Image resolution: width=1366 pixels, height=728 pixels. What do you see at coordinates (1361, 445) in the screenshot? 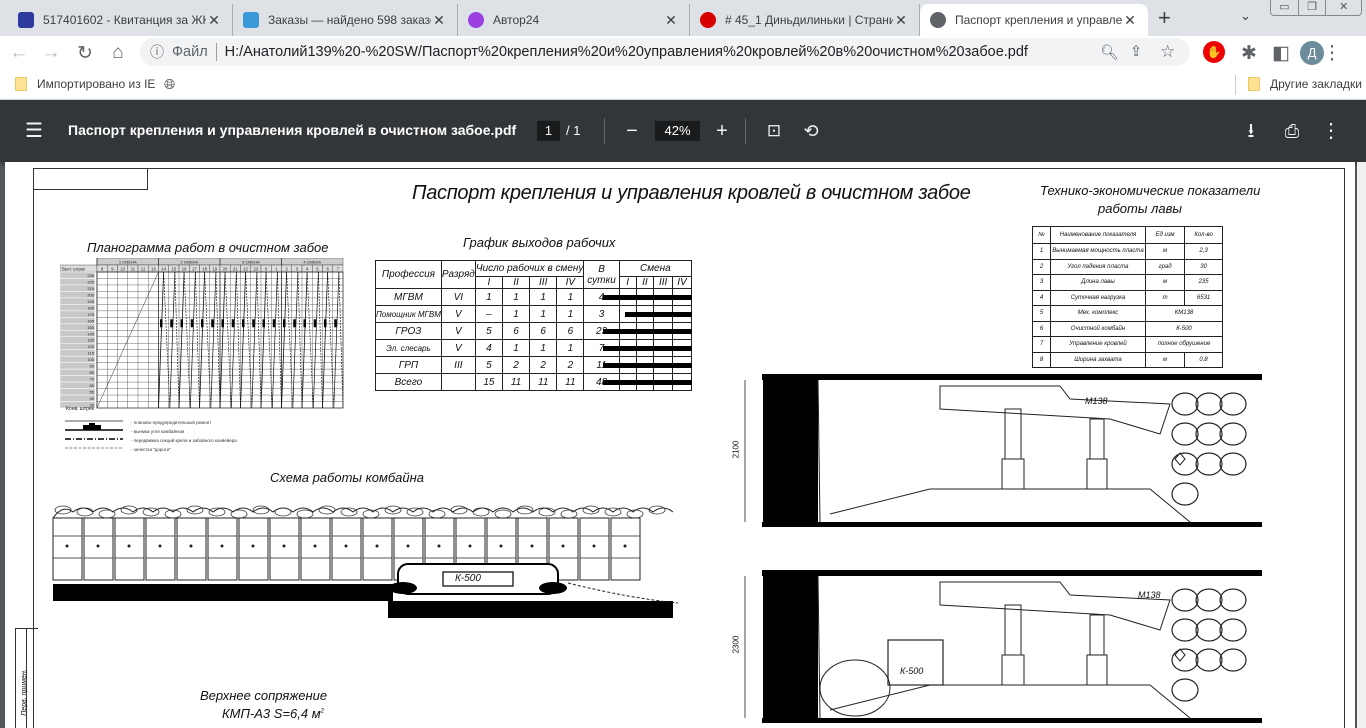
I see `scrollbar` at bounding box center [1361, 445].